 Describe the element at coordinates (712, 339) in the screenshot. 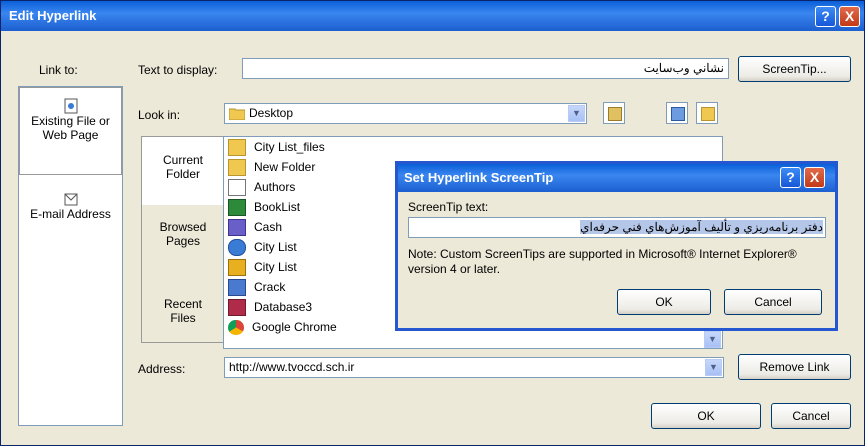

I see `scroll-down-icon: ▼` at that location.